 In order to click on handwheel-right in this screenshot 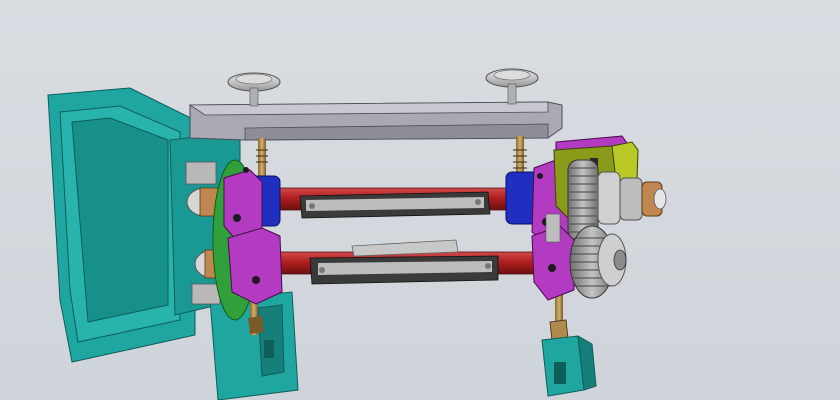, I will do `click(512, 86)`.